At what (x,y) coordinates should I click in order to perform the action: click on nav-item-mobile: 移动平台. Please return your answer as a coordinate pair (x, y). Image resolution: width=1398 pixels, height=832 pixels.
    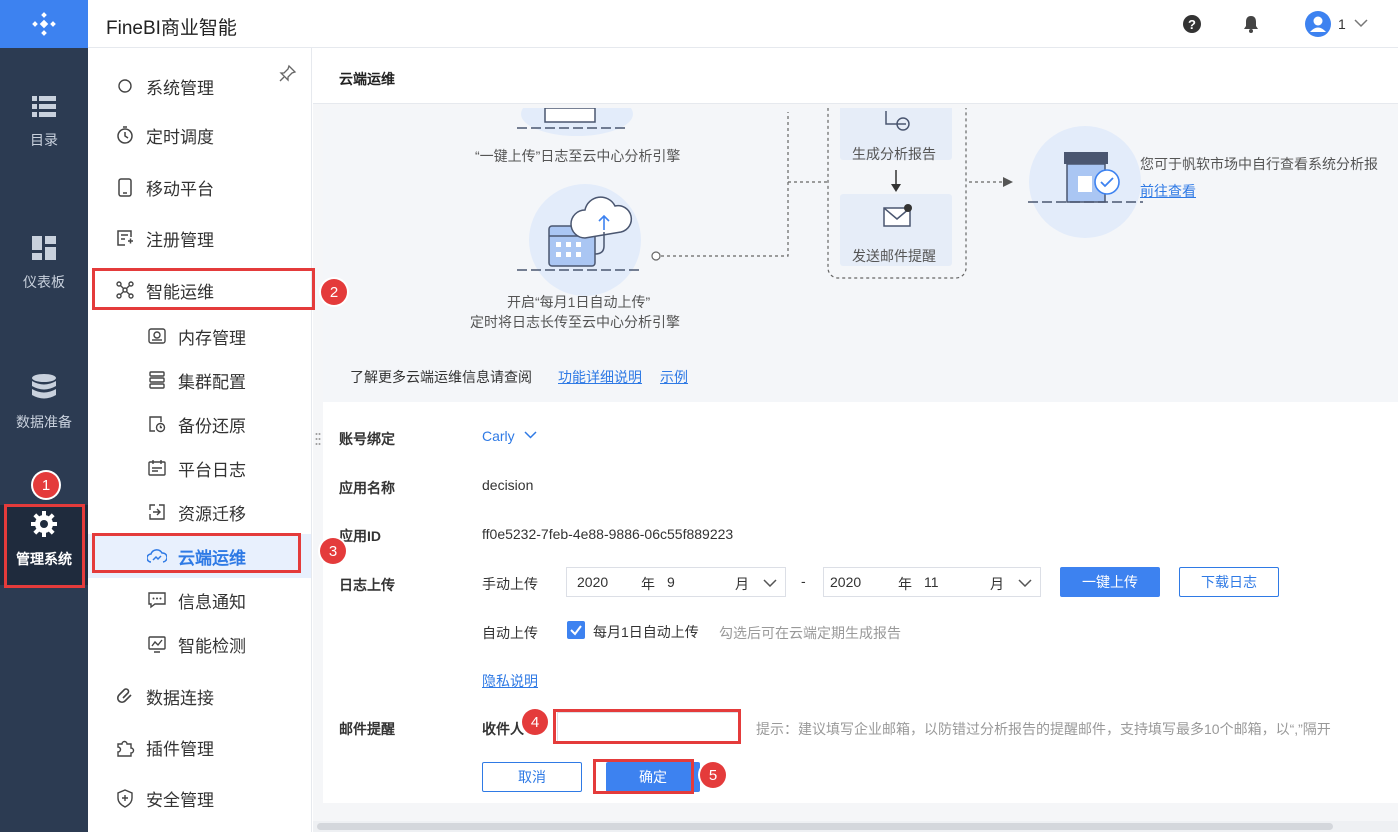
    Looking at the image, I should click on (199, 187).